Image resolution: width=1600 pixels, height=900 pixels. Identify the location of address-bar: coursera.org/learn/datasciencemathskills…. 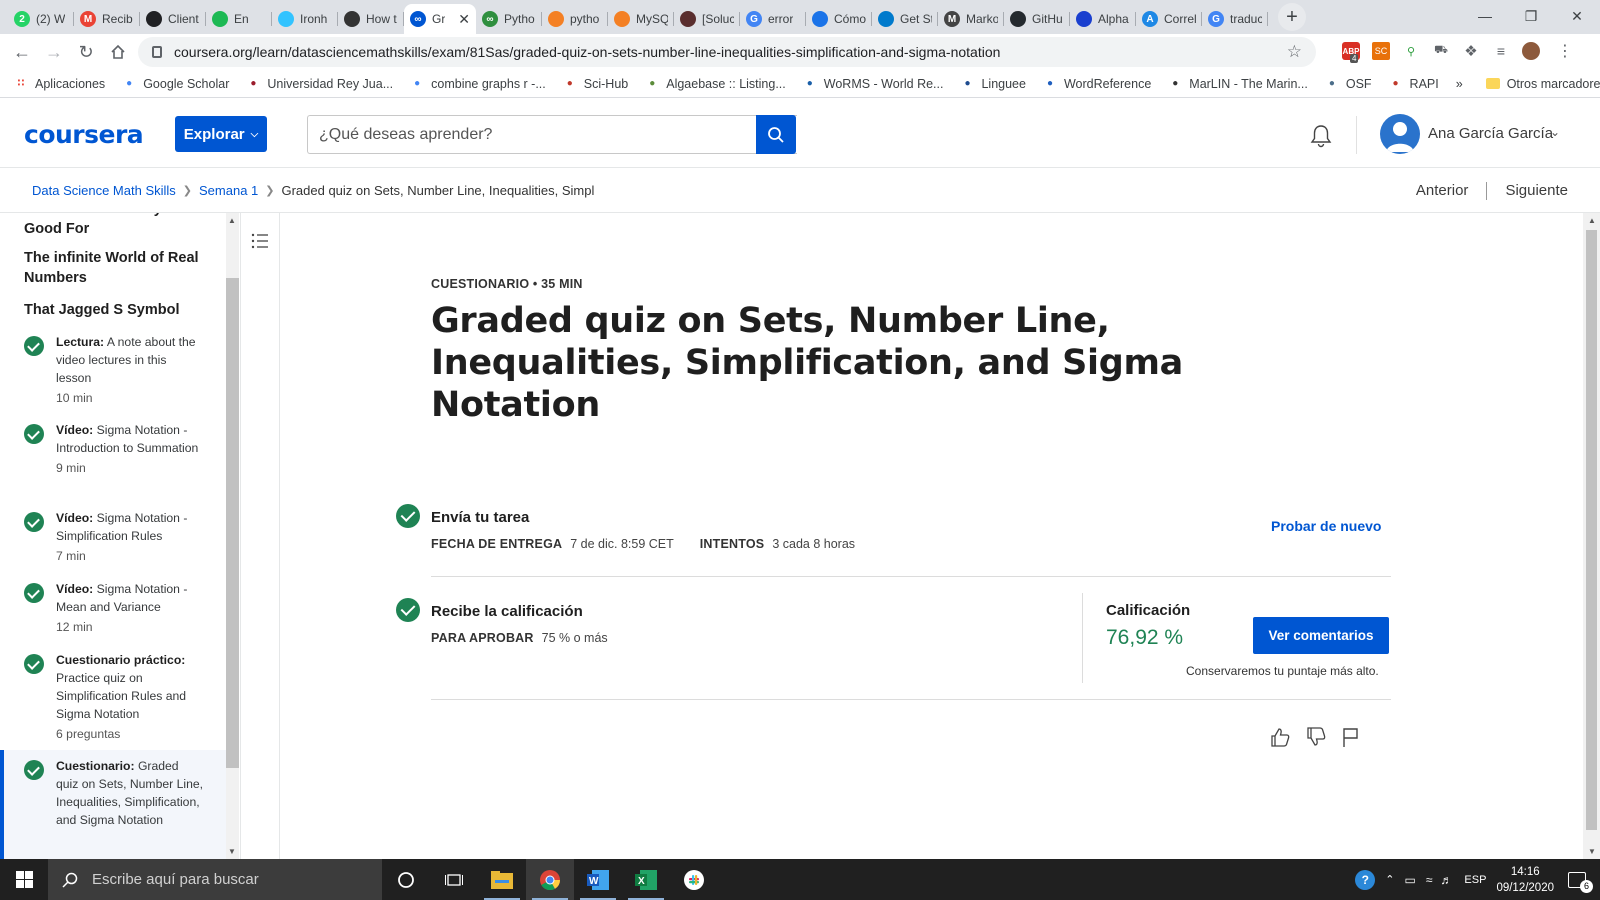
(727, 52).